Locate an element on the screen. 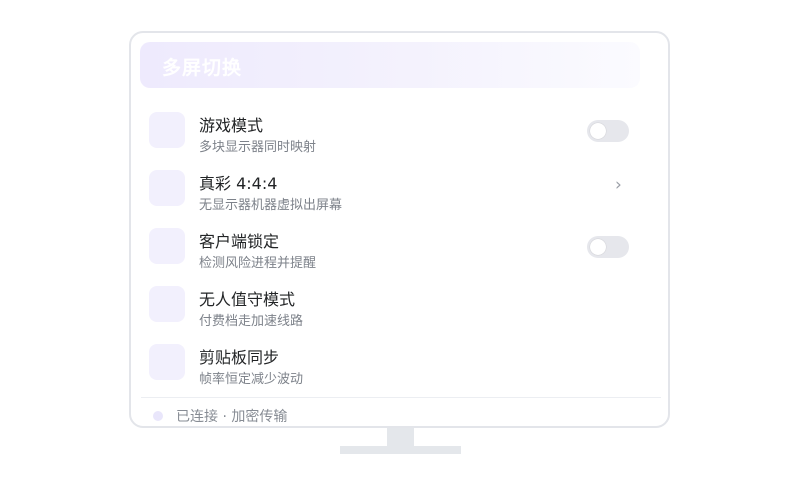 This screenshot has width=800, height=500. setting-subtitle: 多块显示器同时映射 is located at coordinates (258, 147).